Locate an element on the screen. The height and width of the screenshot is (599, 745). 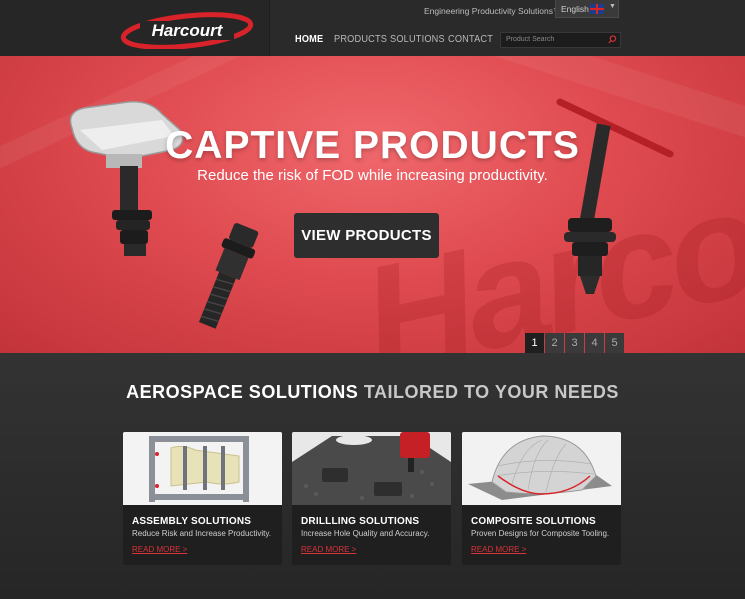
search-input: Product Search is located at coordinates (560, 40).